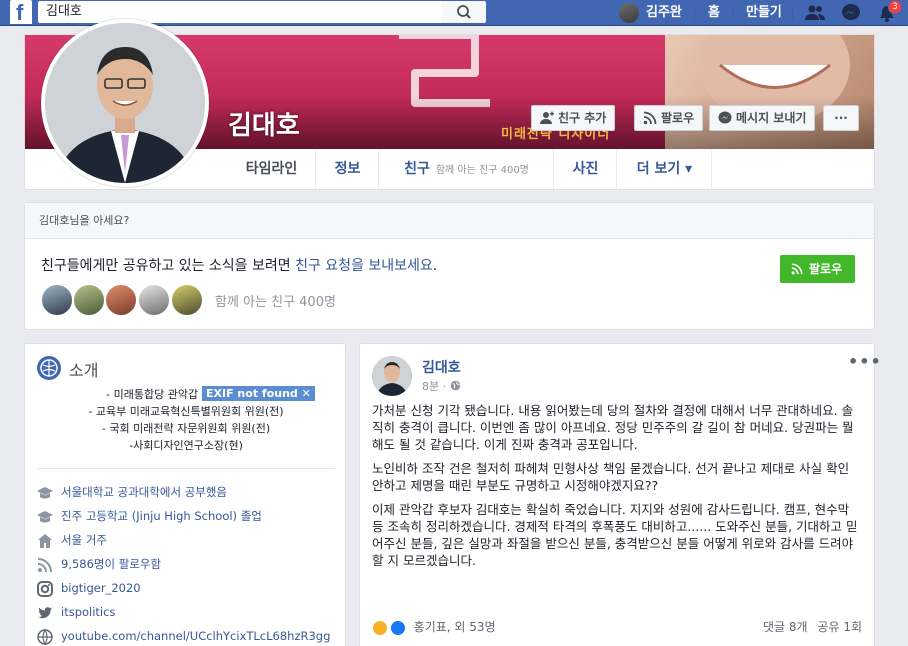 This screenshot has width=908, height=646. I want to click on tab-timeline-label: 타임라인, so click(271, 169).